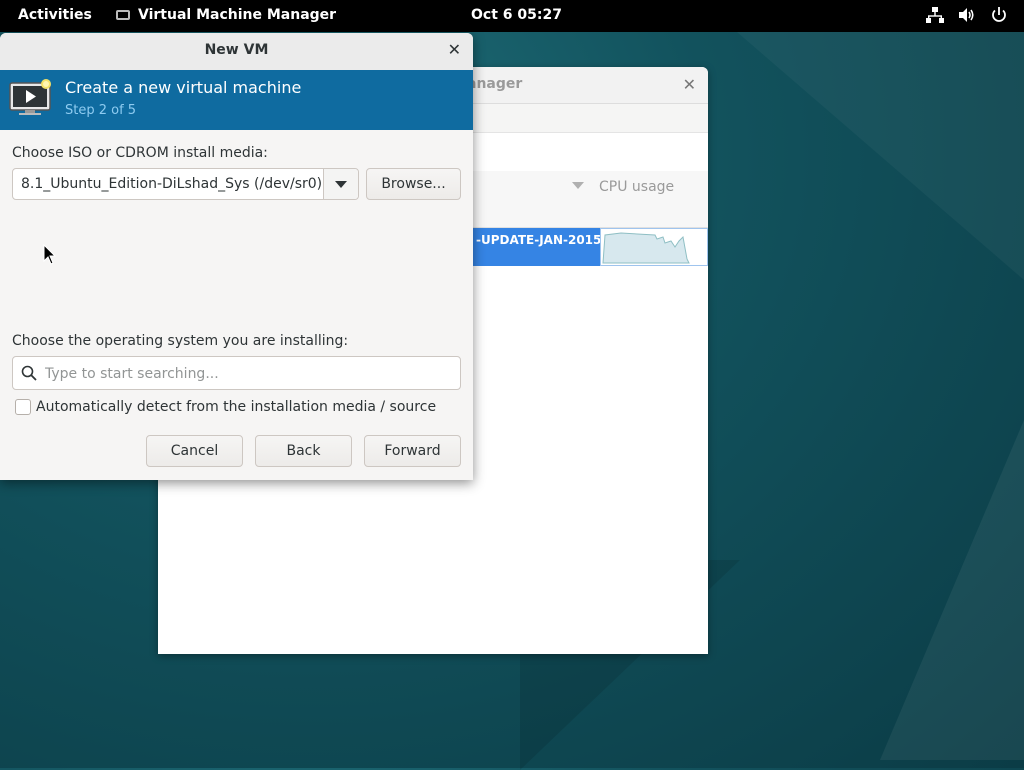  What do you see at coordinates (123, 15) in the screenshot?
I see `virt-manager-icon` at bounding box center [123, 15].